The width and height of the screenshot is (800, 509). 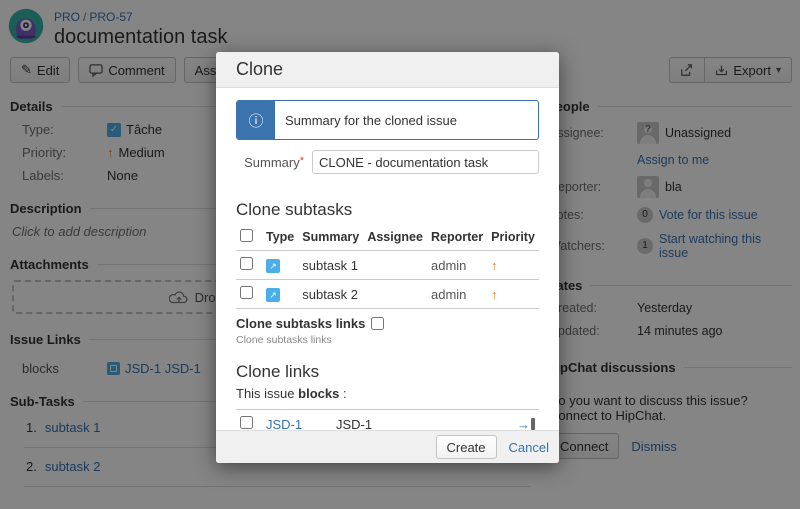 I want to click on clone-links-table: JSD-1 JSD-1 →, so click(x=387, y=419).